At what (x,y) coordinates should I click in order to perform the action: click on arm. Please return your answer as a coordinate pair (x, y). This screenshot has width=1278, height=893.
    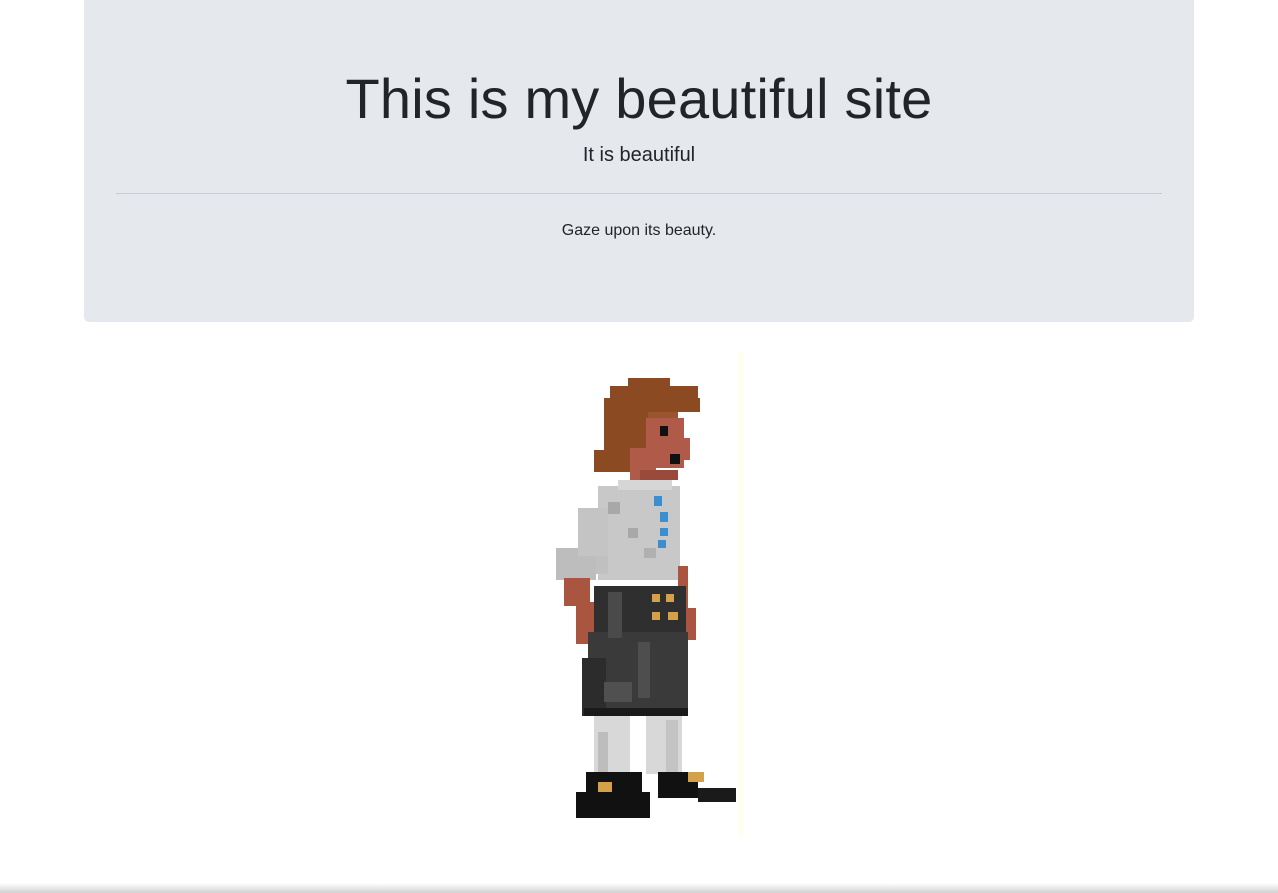
    Looking at the image, I should click on (577, 592).